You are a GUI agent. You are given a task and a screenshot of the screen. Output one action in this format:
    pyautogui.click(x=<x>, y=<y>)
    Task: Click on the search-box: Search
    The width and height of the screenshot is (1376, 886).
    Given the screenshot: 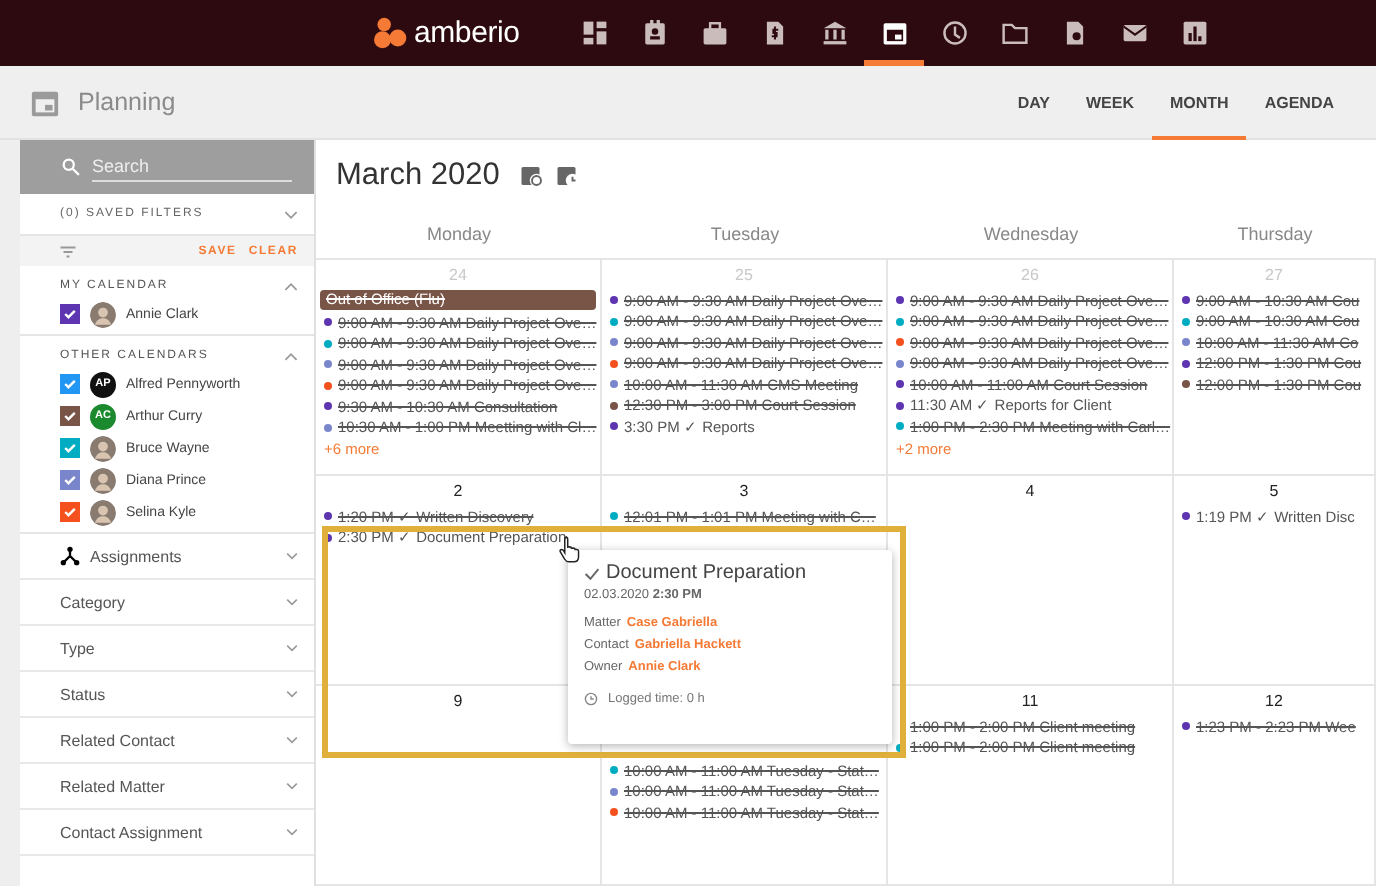 What is the action you would take?
    pyautogui.click(x=167, y=167)
    